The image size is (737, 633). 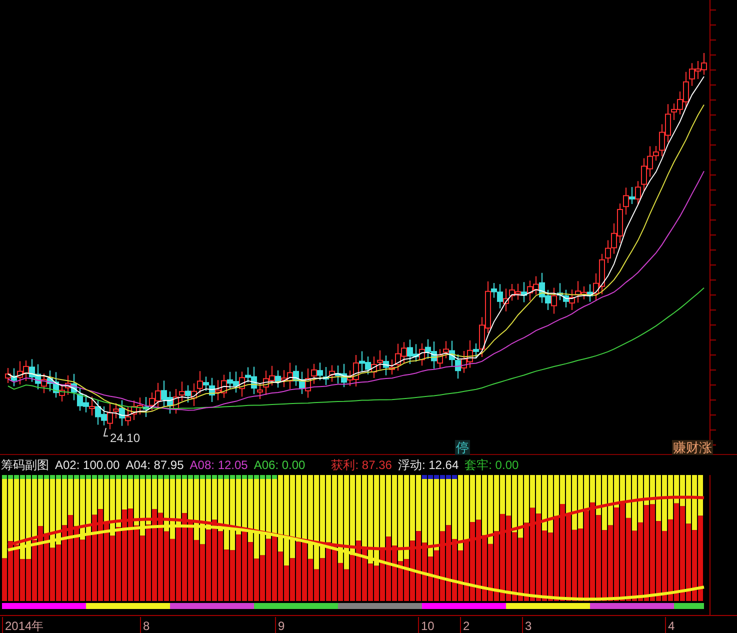 What do you see at coordinates (25, 465) in the screenshot?
I see `indicator-title: 筹码副图` at bounding box center [25, 465].